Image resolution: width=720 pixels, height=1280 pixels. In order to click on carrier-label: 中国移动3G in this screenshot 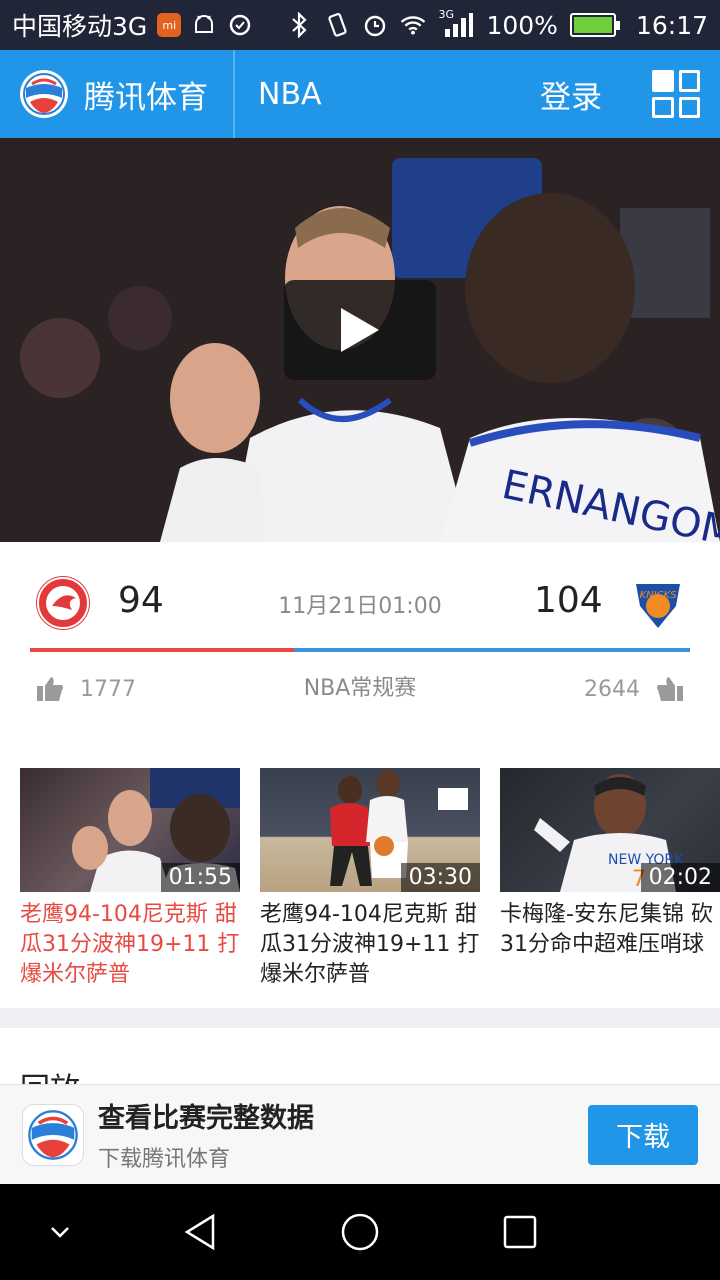, I will do `click(80, 26)`.